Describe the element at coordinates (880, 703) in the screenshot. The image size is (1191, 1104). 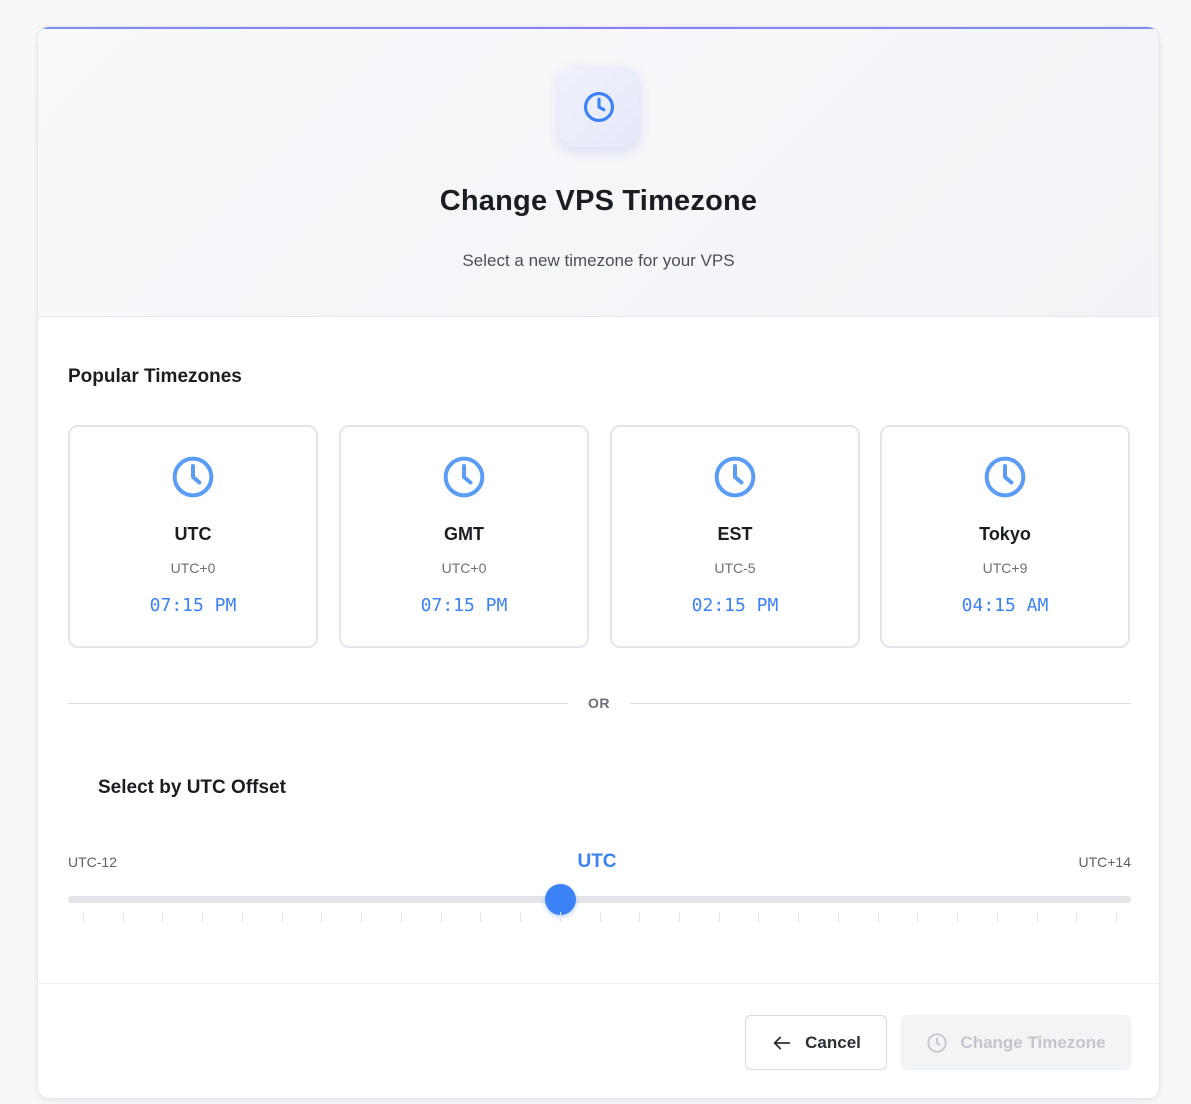
I see `divider-right` at that location.